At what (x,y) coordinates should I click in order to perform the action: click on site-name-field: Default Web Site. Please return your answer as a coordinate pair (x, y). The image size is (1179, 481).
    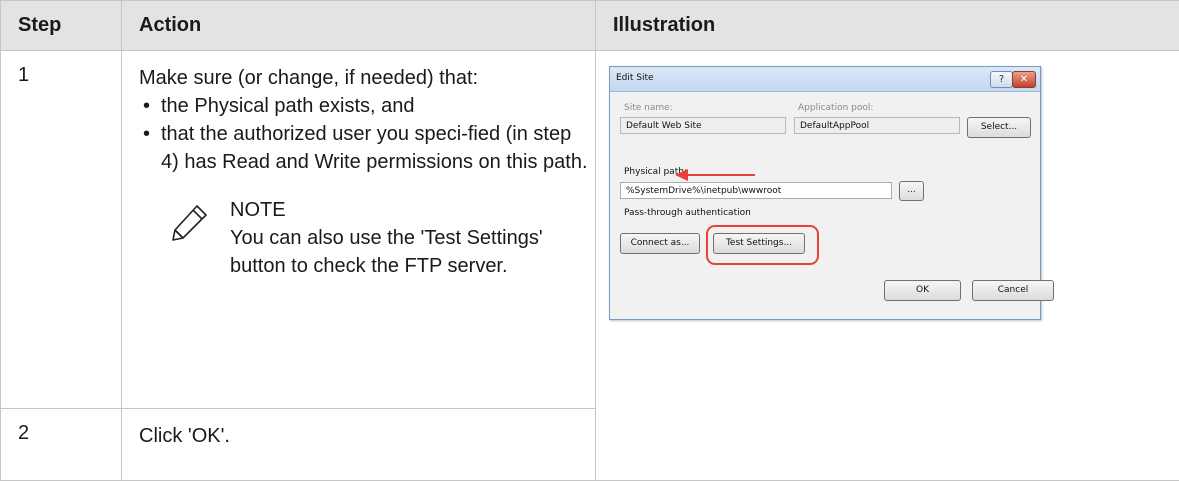
    Looking at the image, I should click on (703, 125).